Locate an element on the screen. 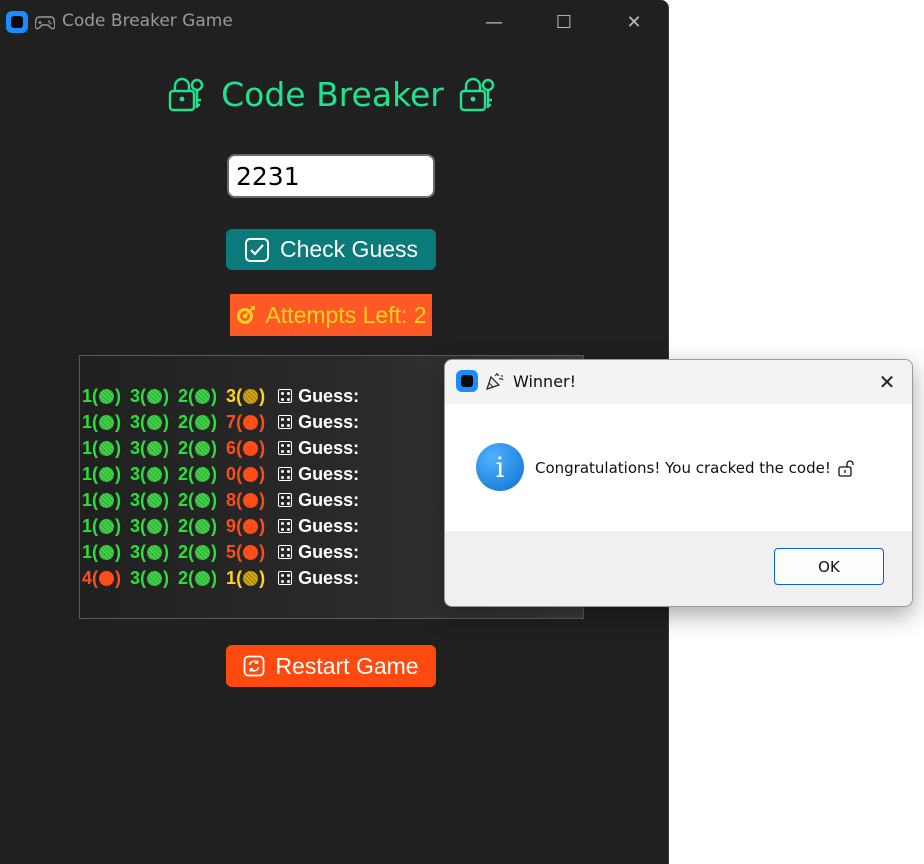  lock-key-icon is located at coordinates (477, 94).